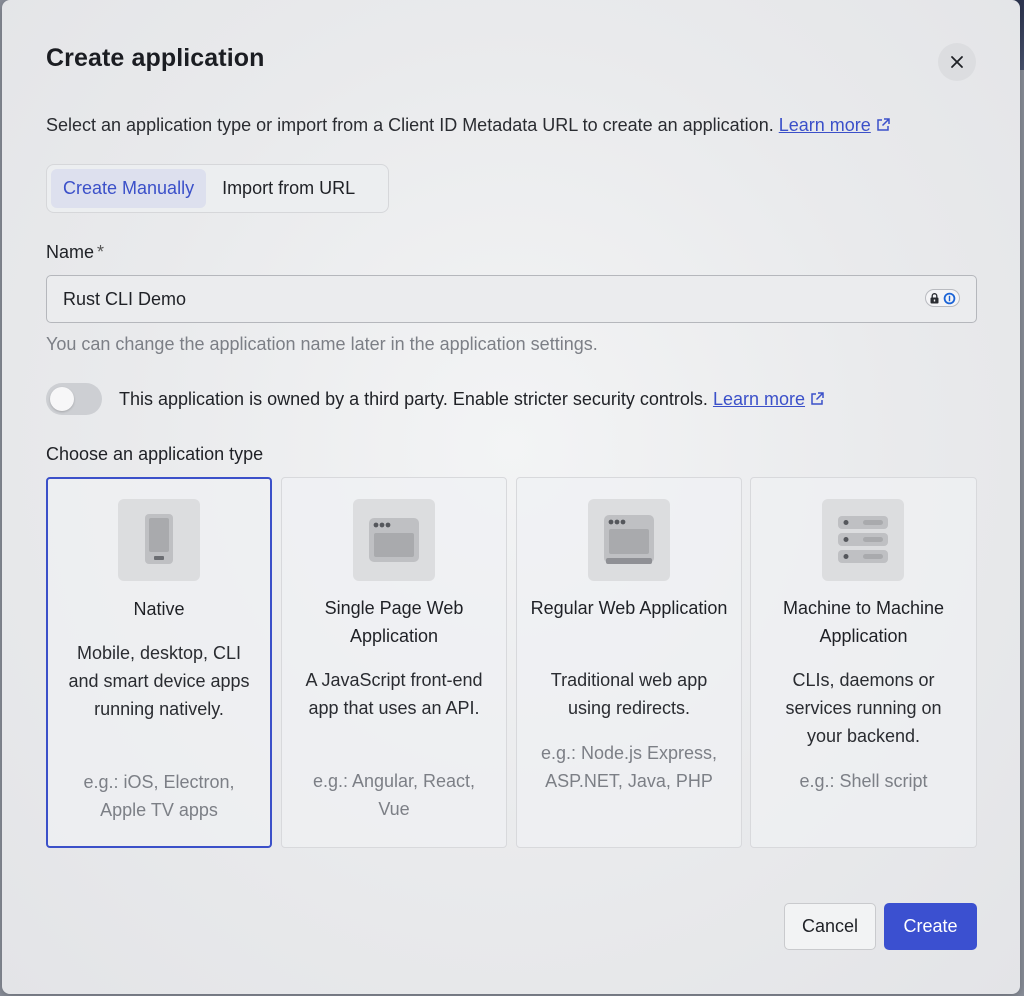 The image size is (1024, 996). I want to click on close-button, so click(957, 62).